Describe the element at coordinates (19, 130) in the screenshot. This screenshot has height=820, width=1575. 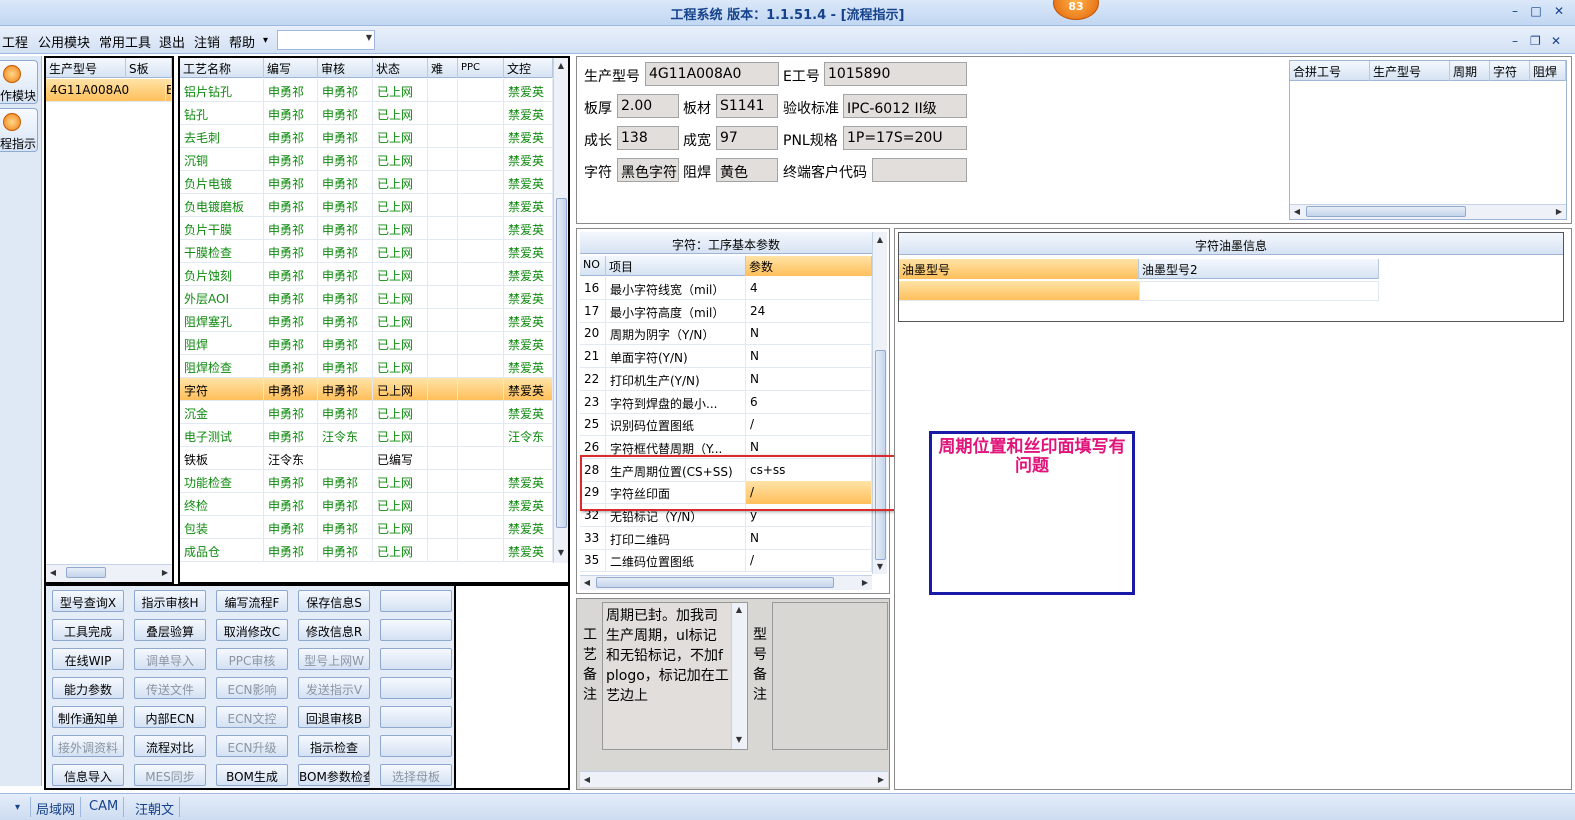
I see `toolbox-item-flow: 程指示` at that location.